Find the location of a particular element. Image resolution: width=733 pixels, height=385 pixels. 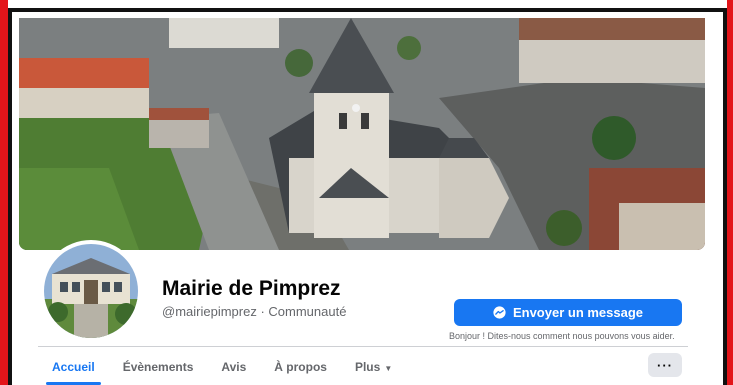

page-tabs: Accueil Évènements Avis À propos Plus ▼ is located at coordinates (222, 368).